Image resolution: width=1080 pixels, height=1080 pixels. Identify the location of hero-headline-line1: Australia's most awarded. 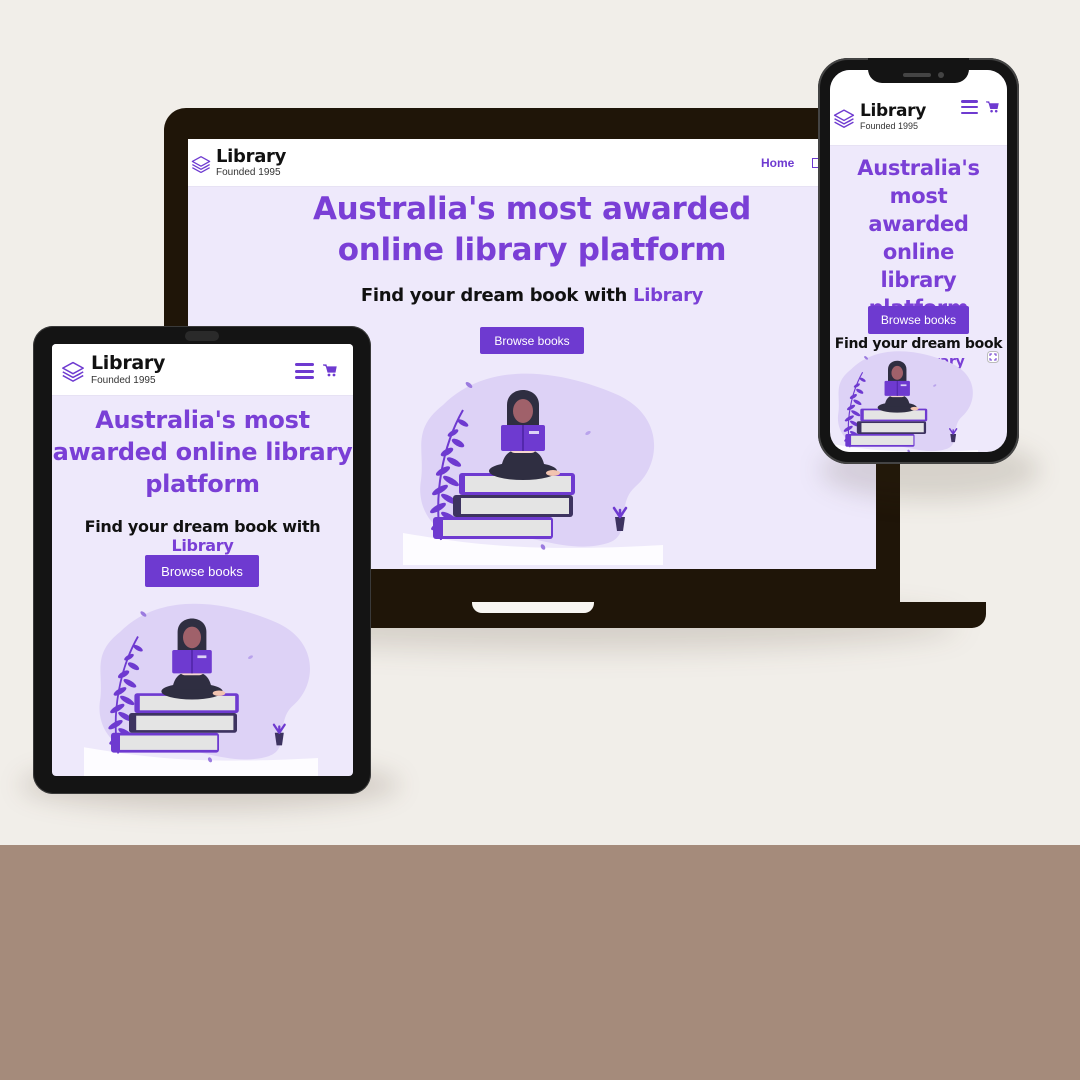
(532, 209).